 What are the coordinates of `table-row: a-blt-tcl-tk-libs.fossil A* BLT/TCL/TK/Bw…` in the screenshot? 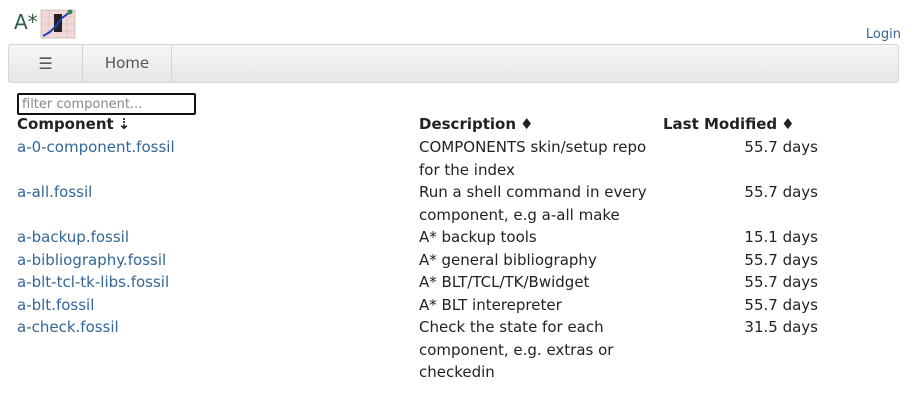 It's located at (417, 282).